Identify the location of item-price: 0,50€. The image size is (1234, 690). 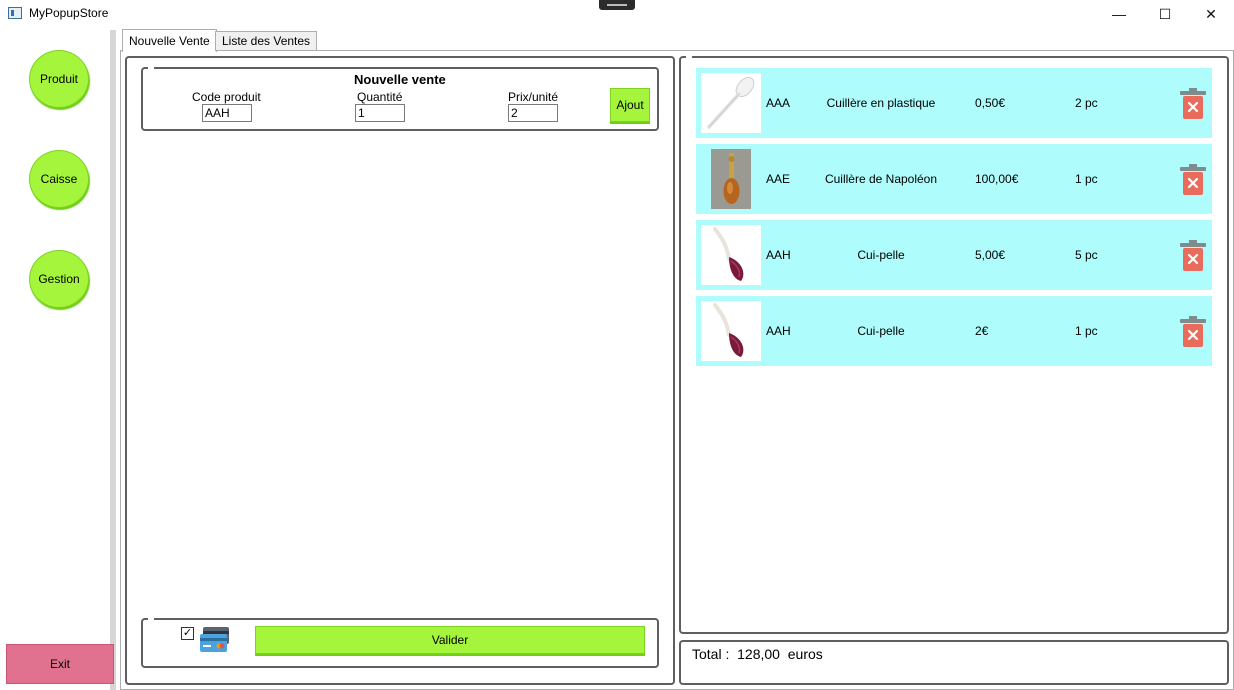
(990, 103).